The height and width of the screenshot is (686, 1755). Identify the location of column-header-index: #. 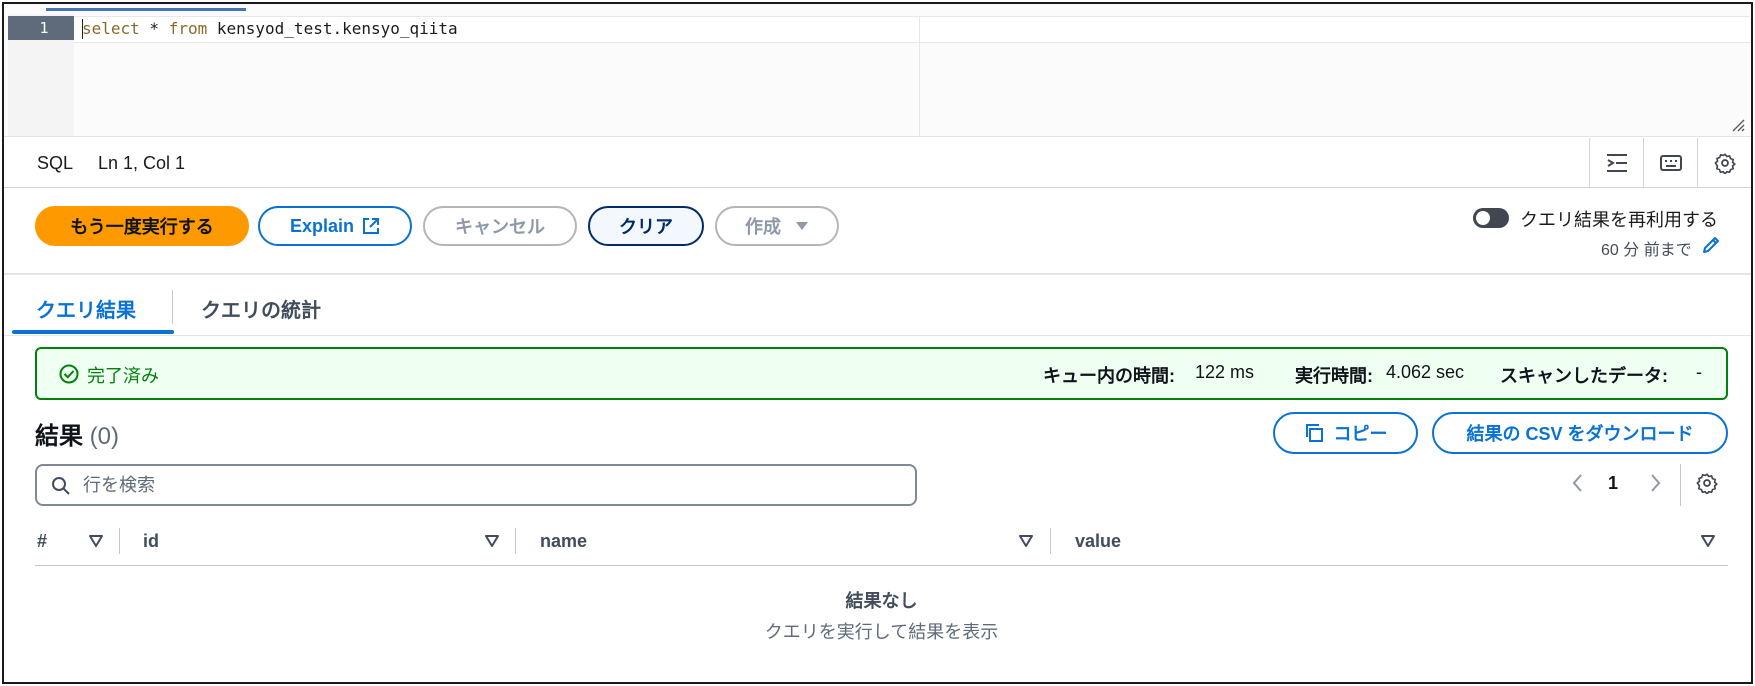
(42, 541).